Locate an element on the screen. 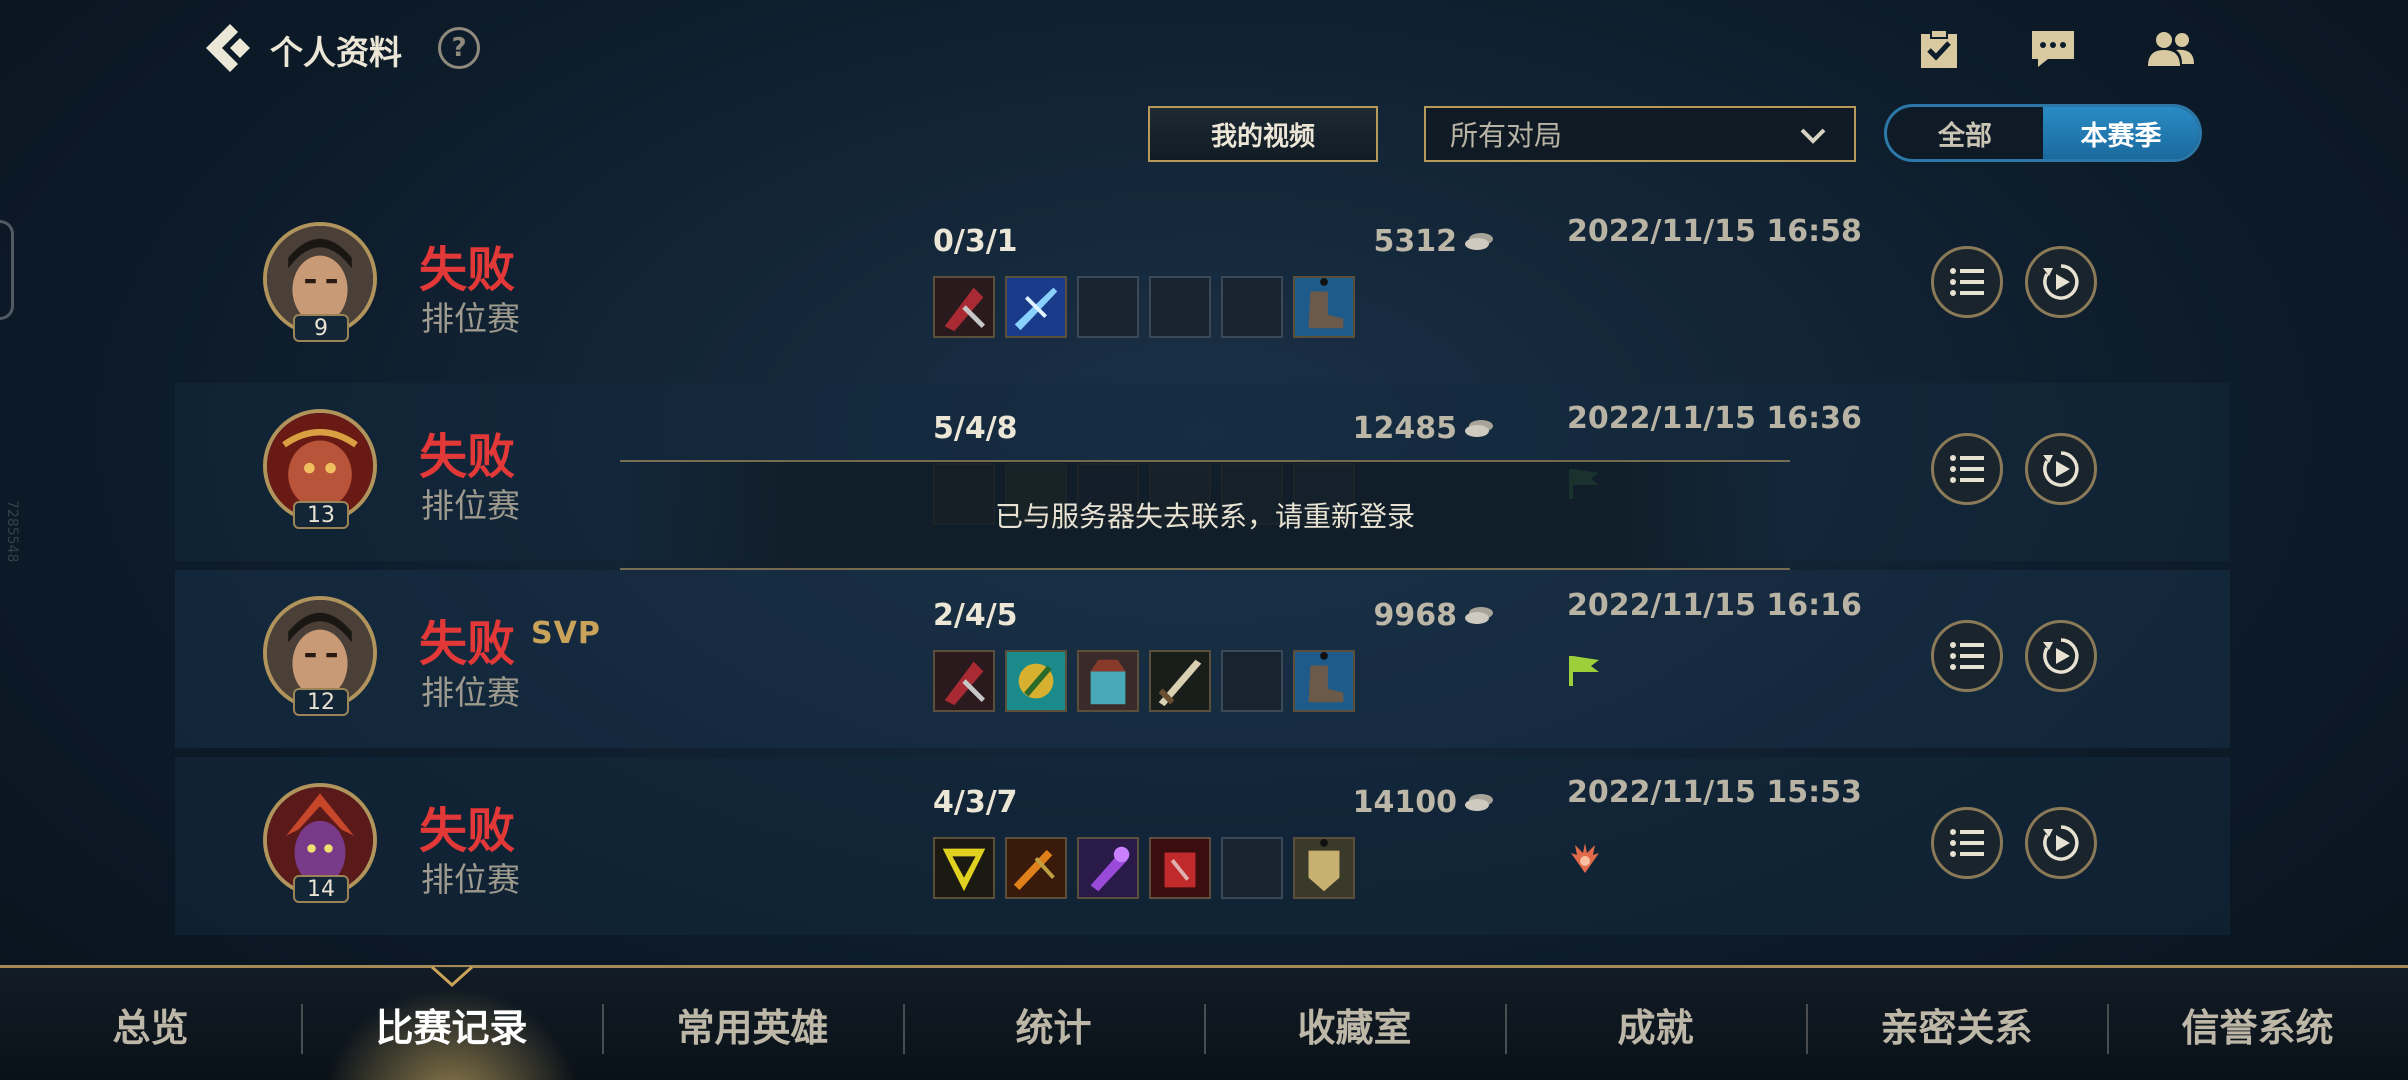 This screenshot has width=2408, height=1080. flag-icon is located at coordinates (1584, 671).